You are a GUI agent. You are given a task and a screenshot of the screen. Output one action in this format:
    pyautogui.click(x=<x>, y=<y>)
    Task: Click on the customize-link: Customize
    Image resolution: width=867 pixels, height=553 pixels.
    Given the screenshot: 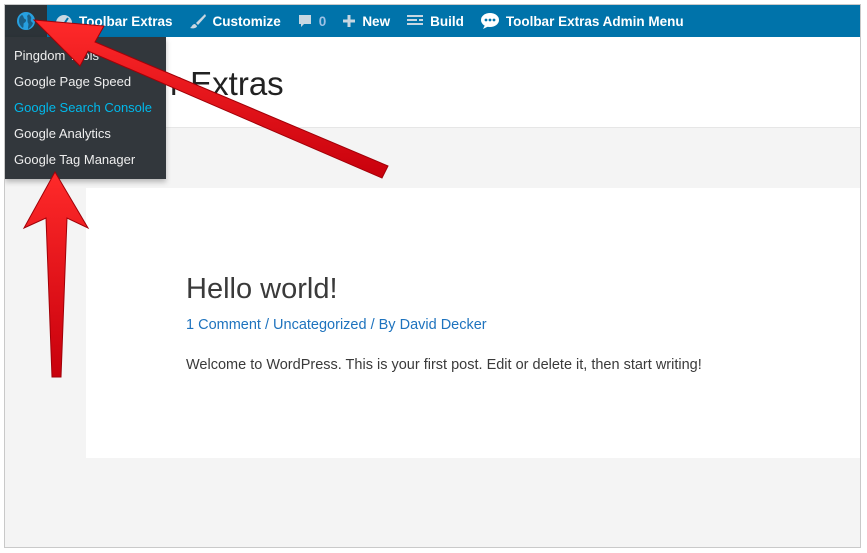 What is the action you would take?
    pyautogui.click(x=235, y=21)
    